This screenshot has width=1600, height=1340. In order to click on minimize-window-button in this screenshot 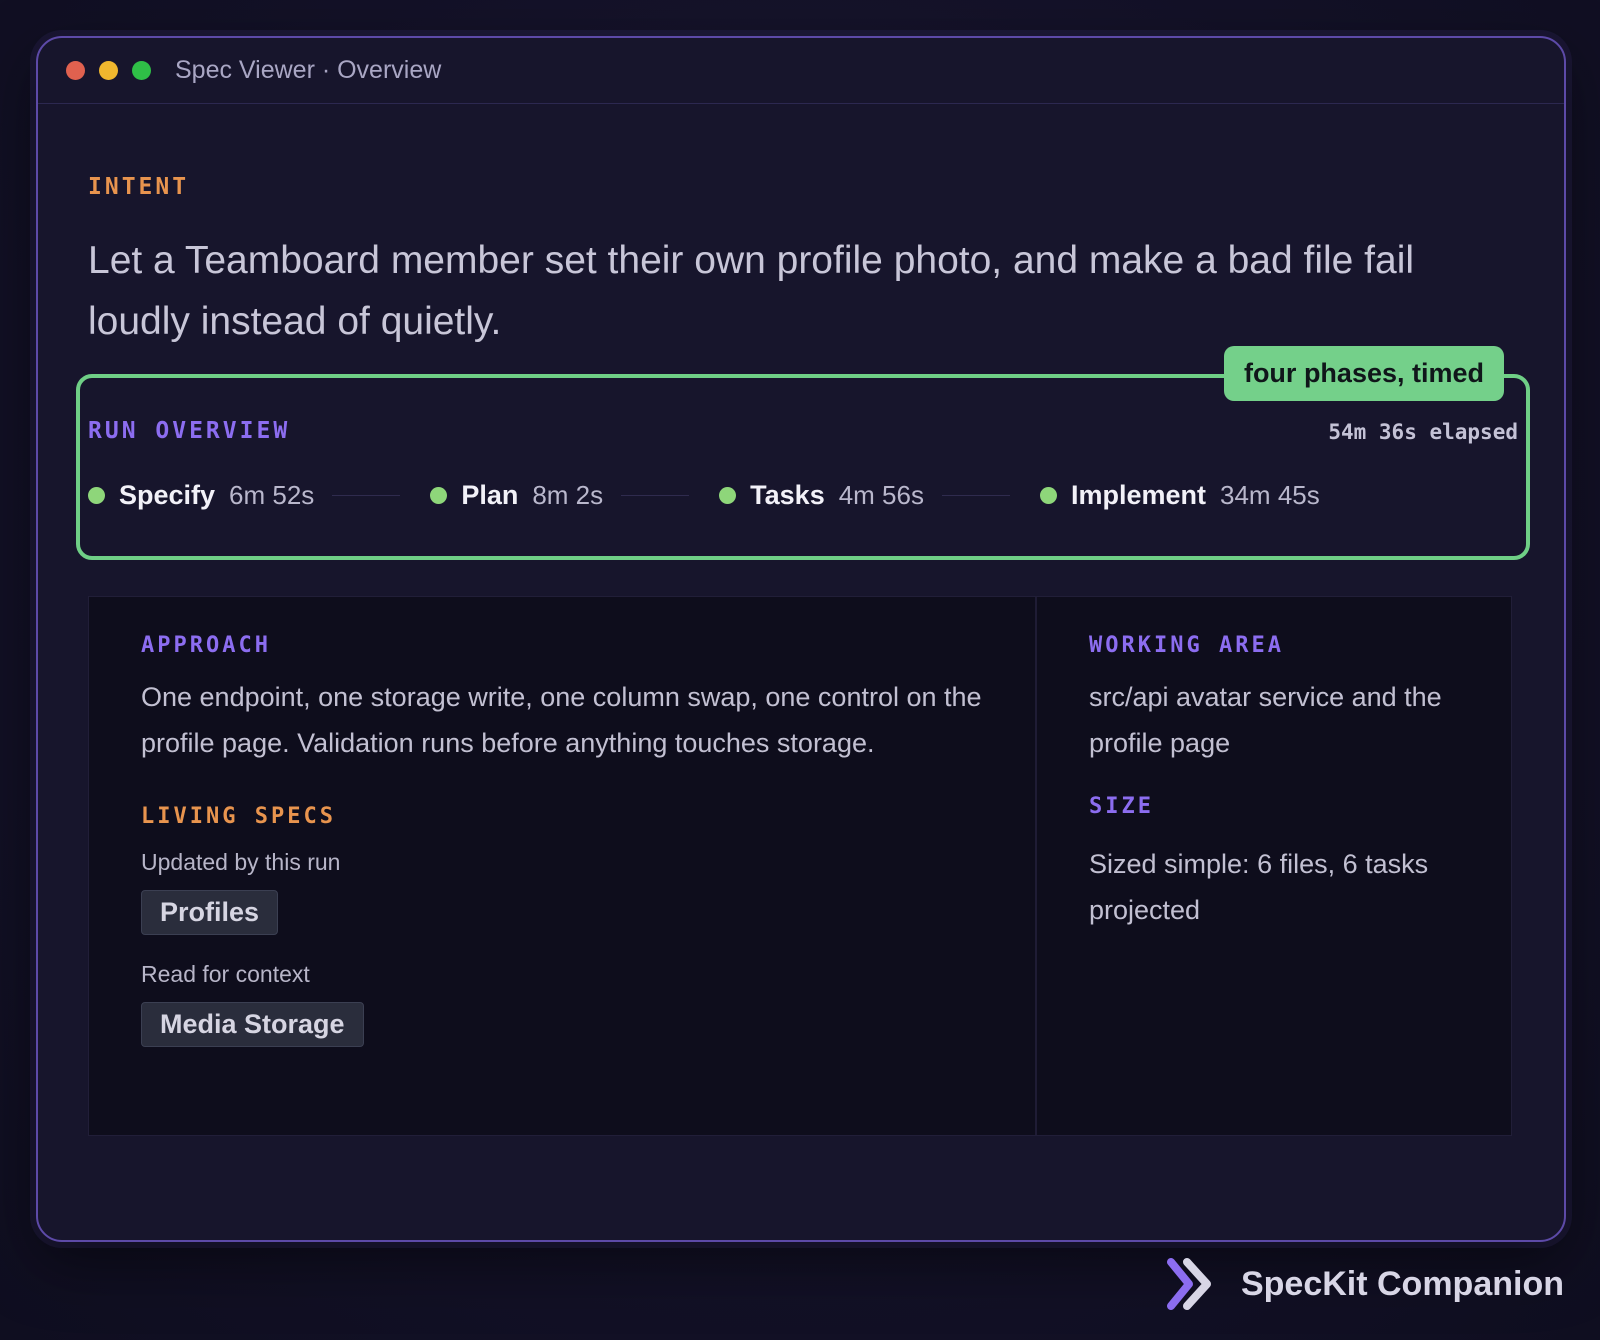, I will do `click(108, 70)`.